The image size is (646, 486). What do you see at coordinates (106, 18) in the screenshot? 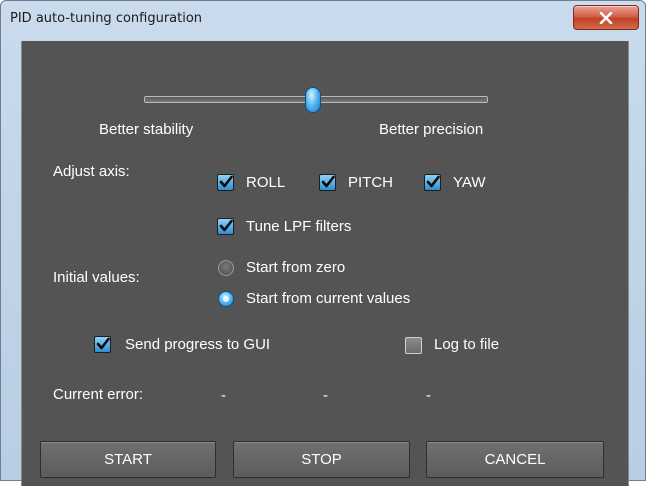
I see `window-title: PID auto-tuning configuration` at bounding box center [106, 18].